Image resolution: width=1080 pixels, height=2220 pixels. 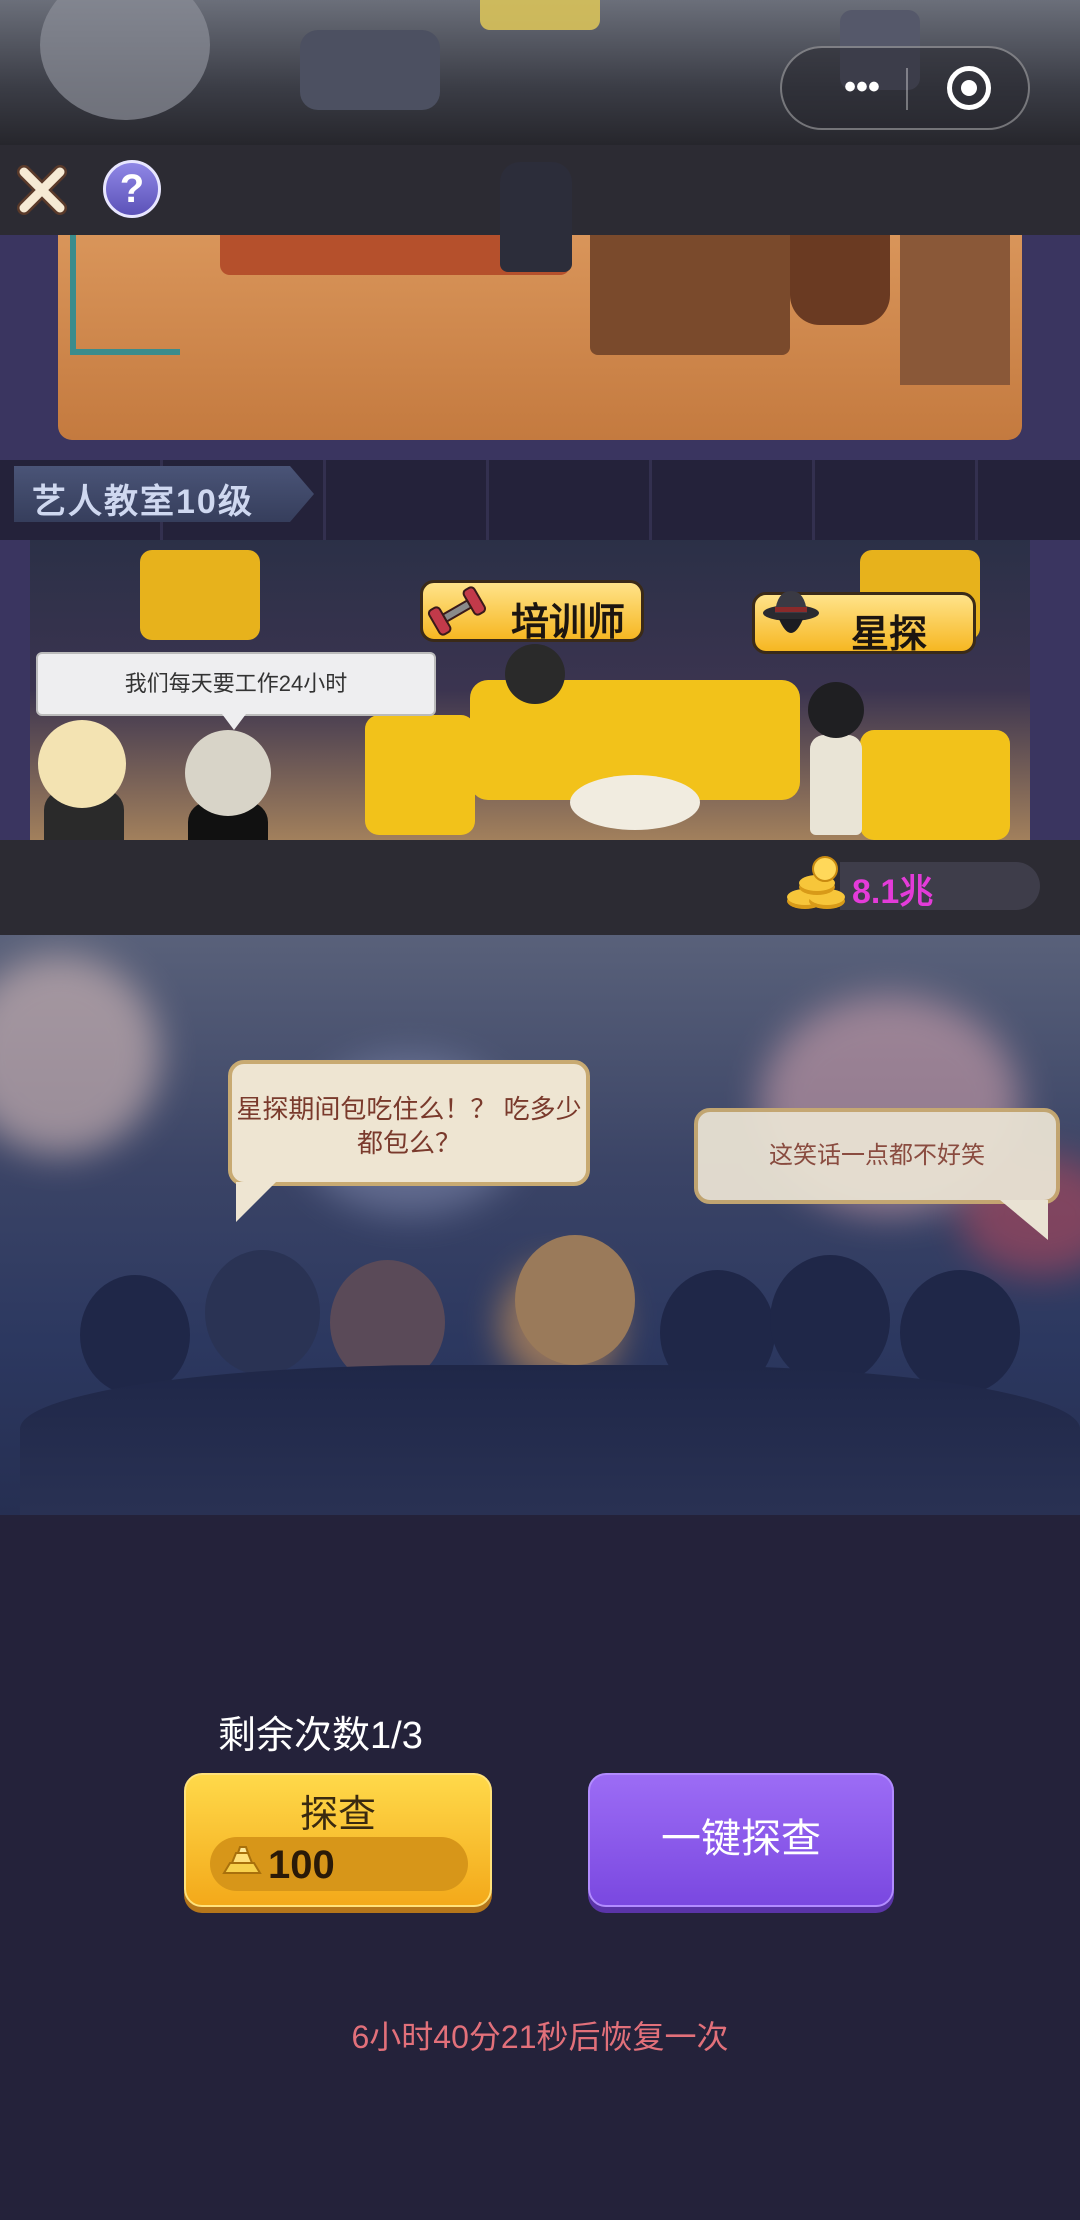 What do you see at coordinates (457, 611) in the screenshot?
I see `dumbbell-icon` at bounding box center [457, 611].